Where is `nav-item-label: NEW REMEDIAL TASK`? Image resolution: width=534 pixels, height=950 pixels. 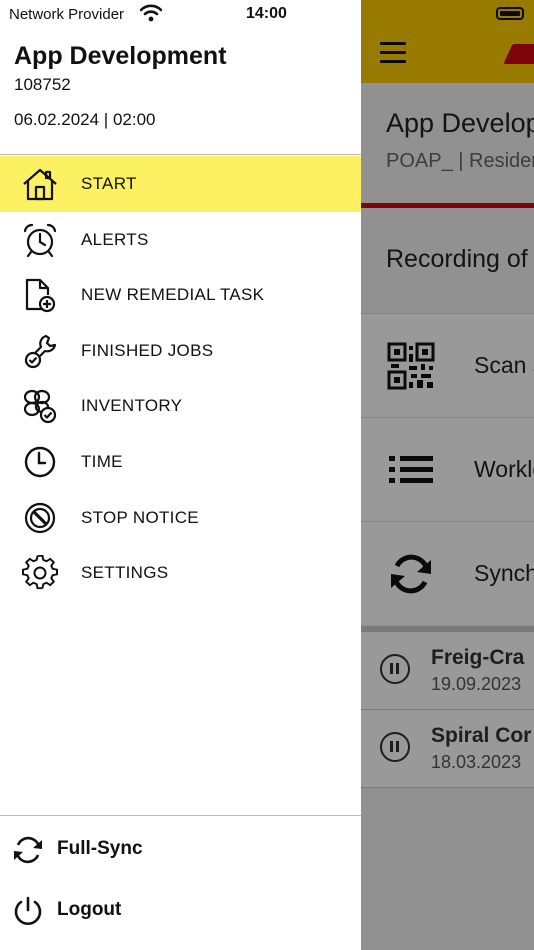 nav-item-label: NEW REMEDIAL TASK is located at coordinates (173, 295).